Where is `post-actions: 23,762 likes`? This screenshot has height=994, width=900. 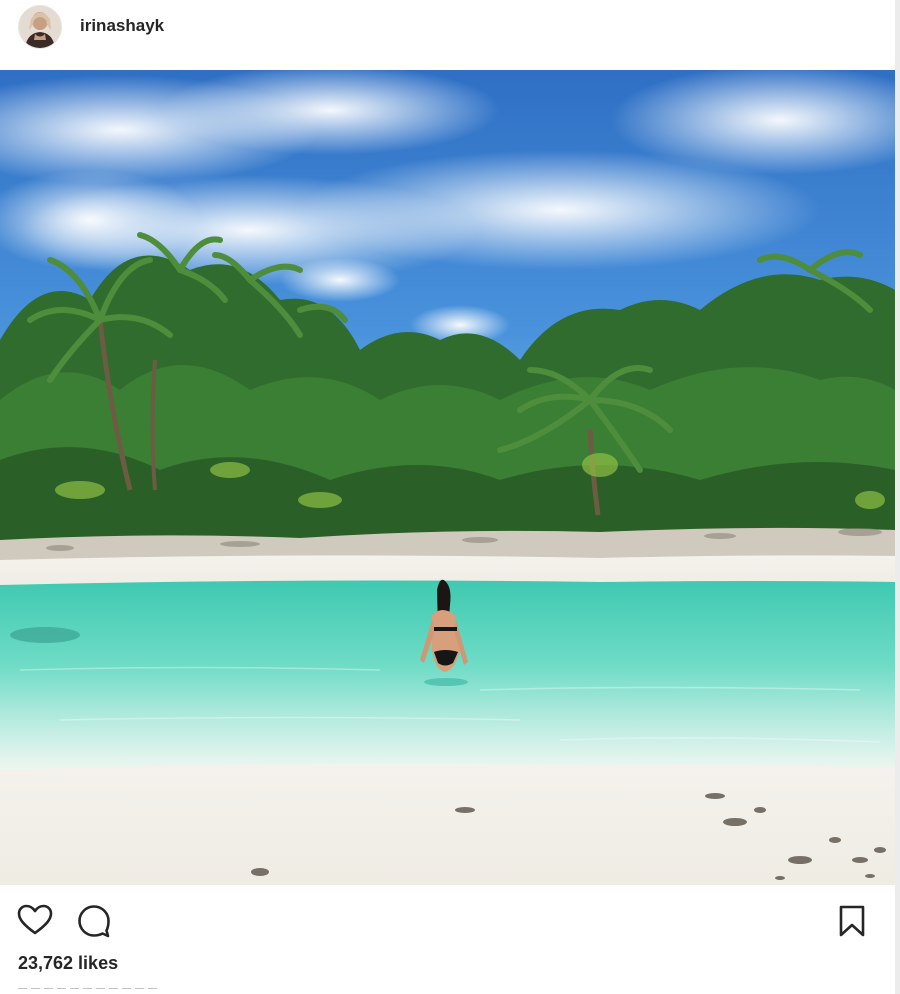 post-actions: 23,762 likes is located at coordinates (447, 939).